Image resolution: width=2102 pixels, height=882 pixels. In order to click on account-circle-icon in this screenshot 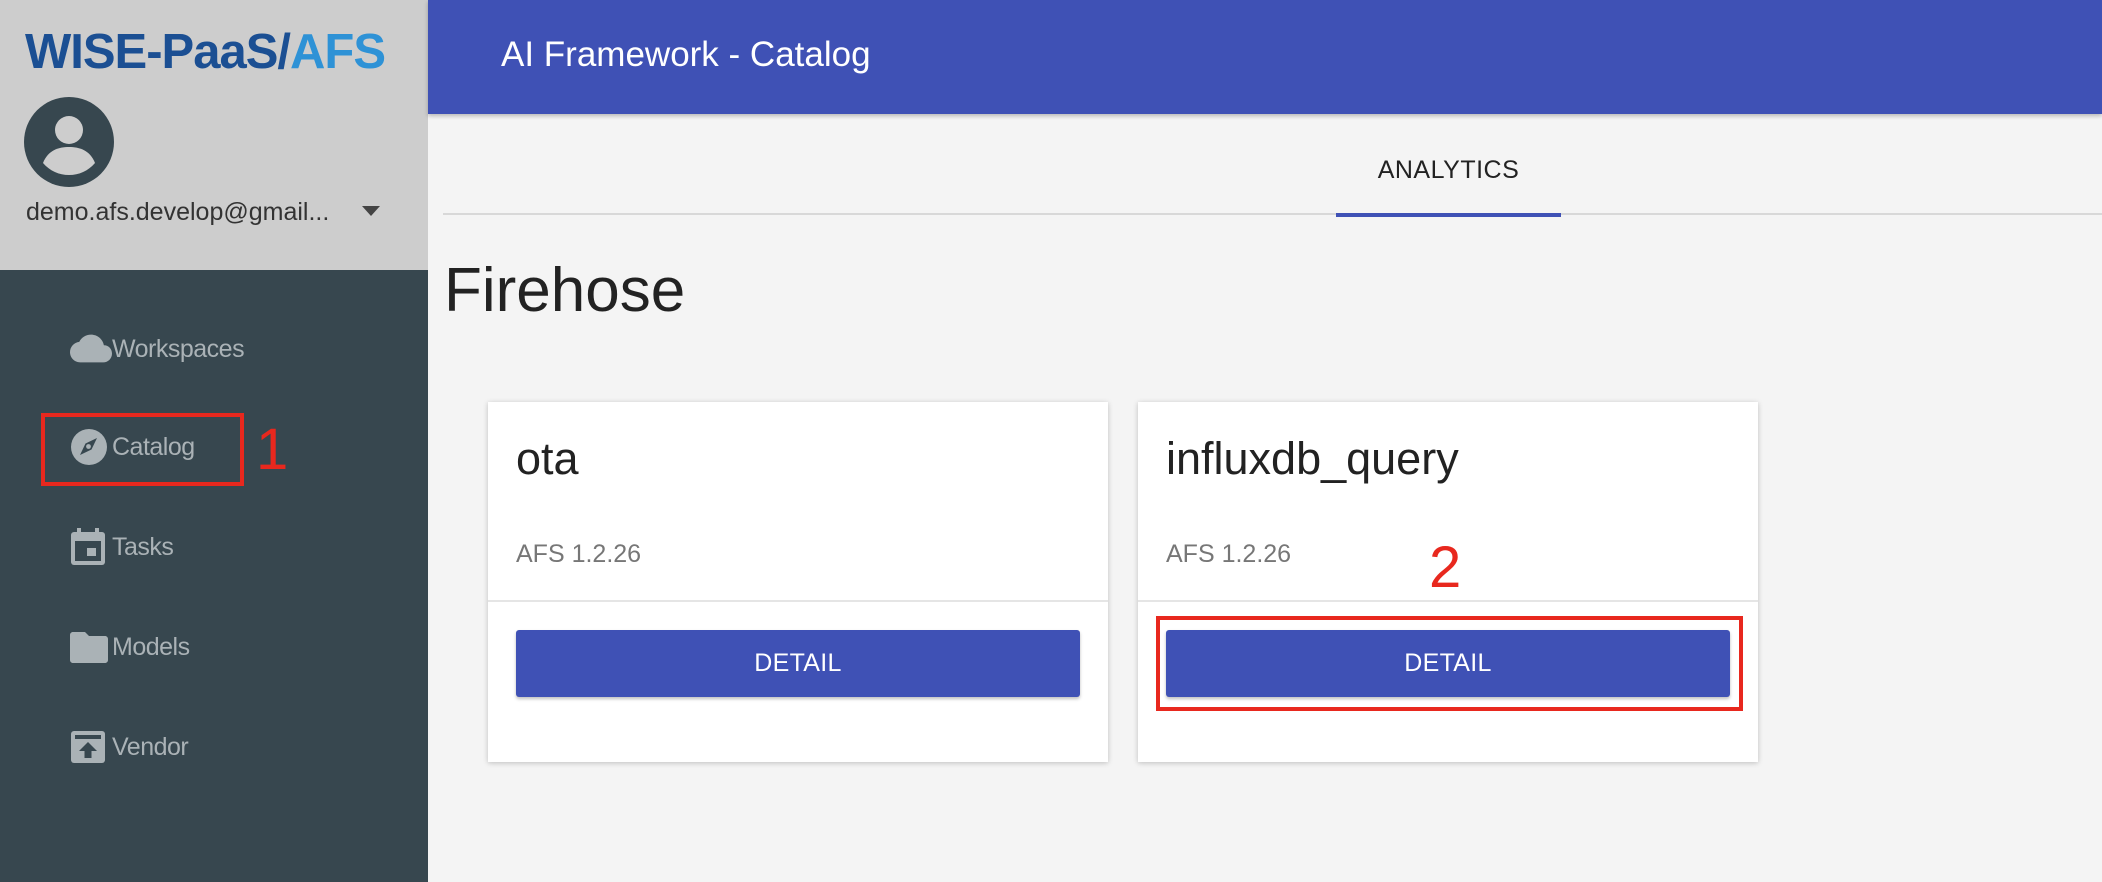, I will do `click(69, 142)`.